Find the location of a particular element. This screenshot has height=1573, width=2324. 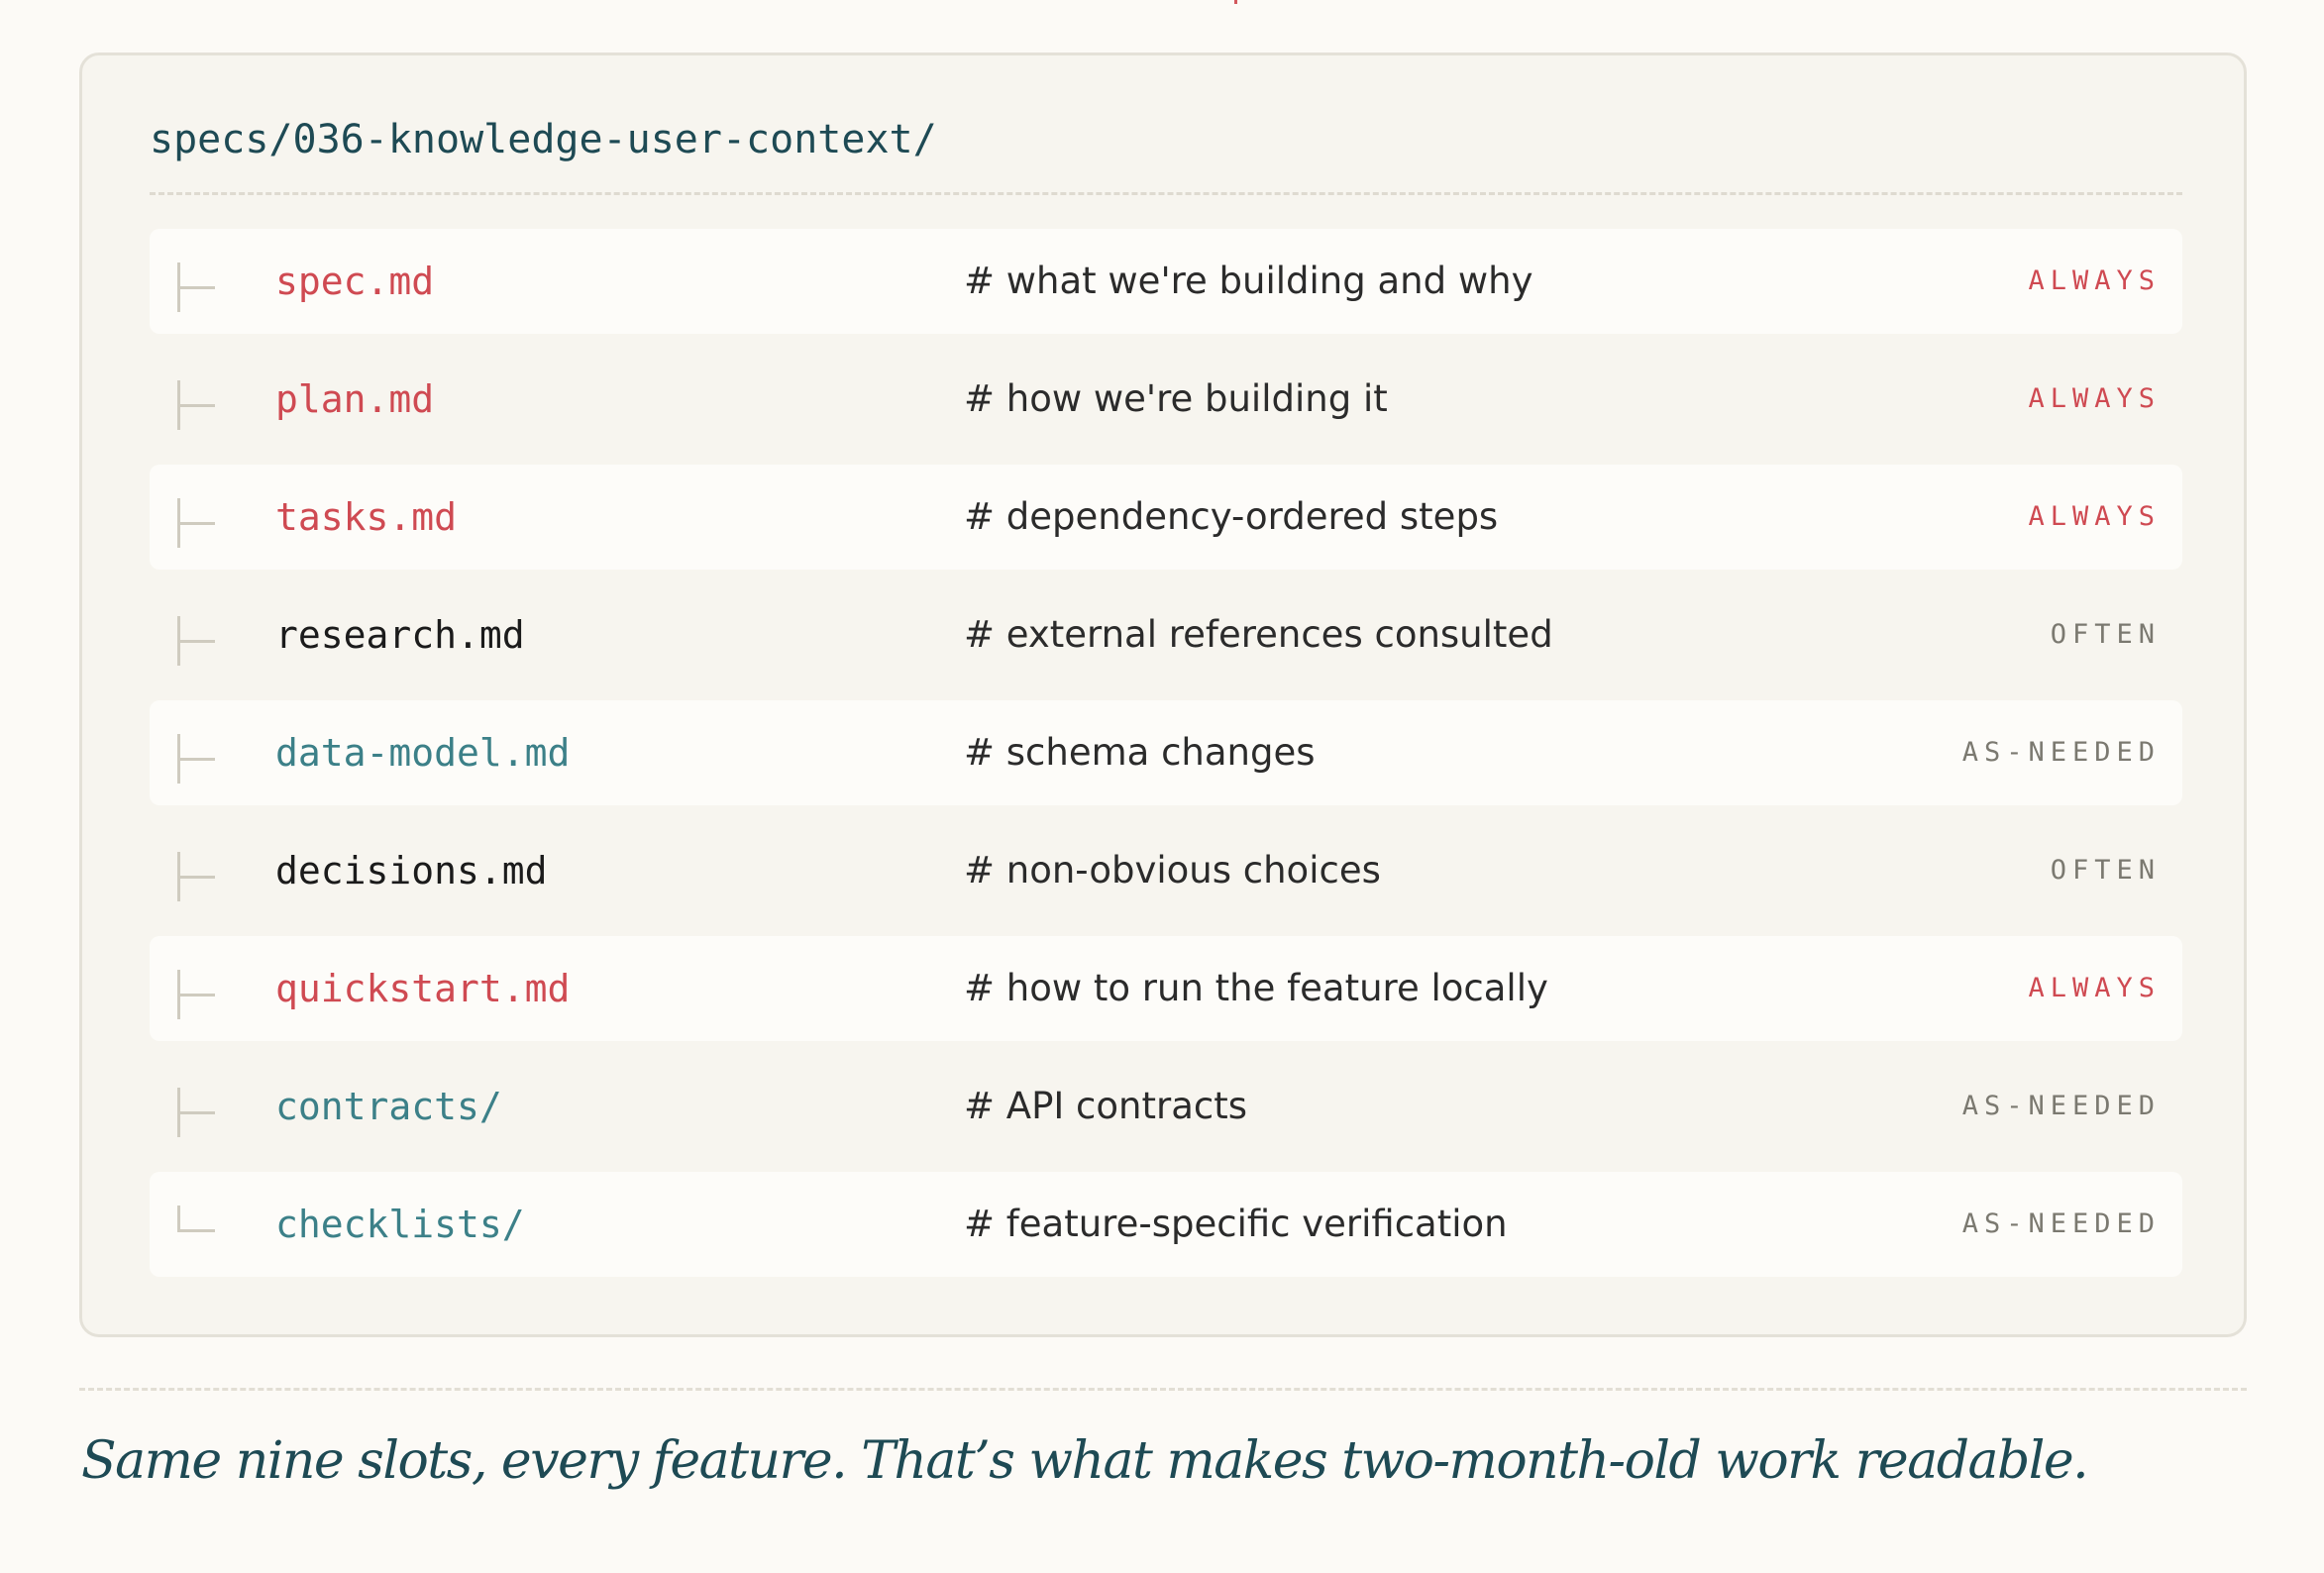

file-name: plan.md is located at coordinates (354, 399).